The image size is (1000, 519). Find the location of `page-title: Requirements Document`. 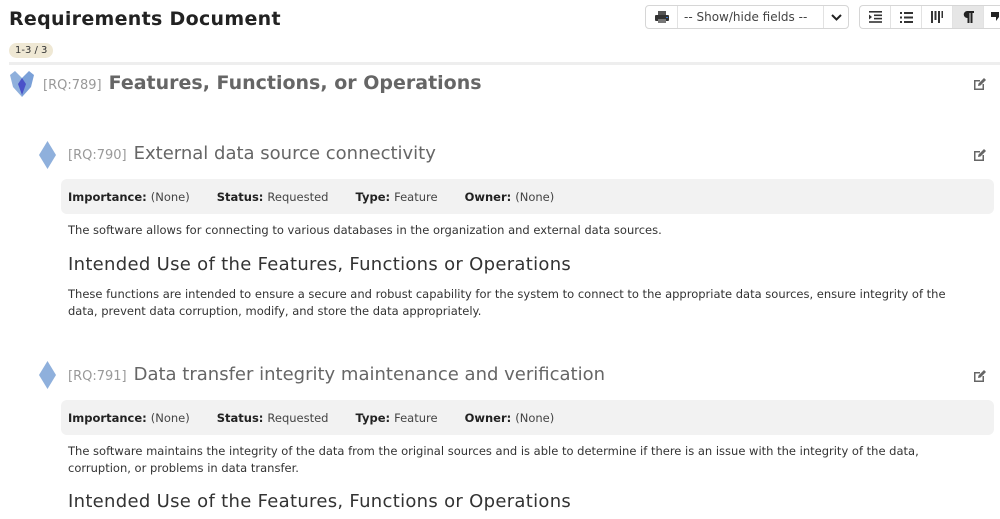

page-title: Requirements Document is located at coordinates (145, 19).